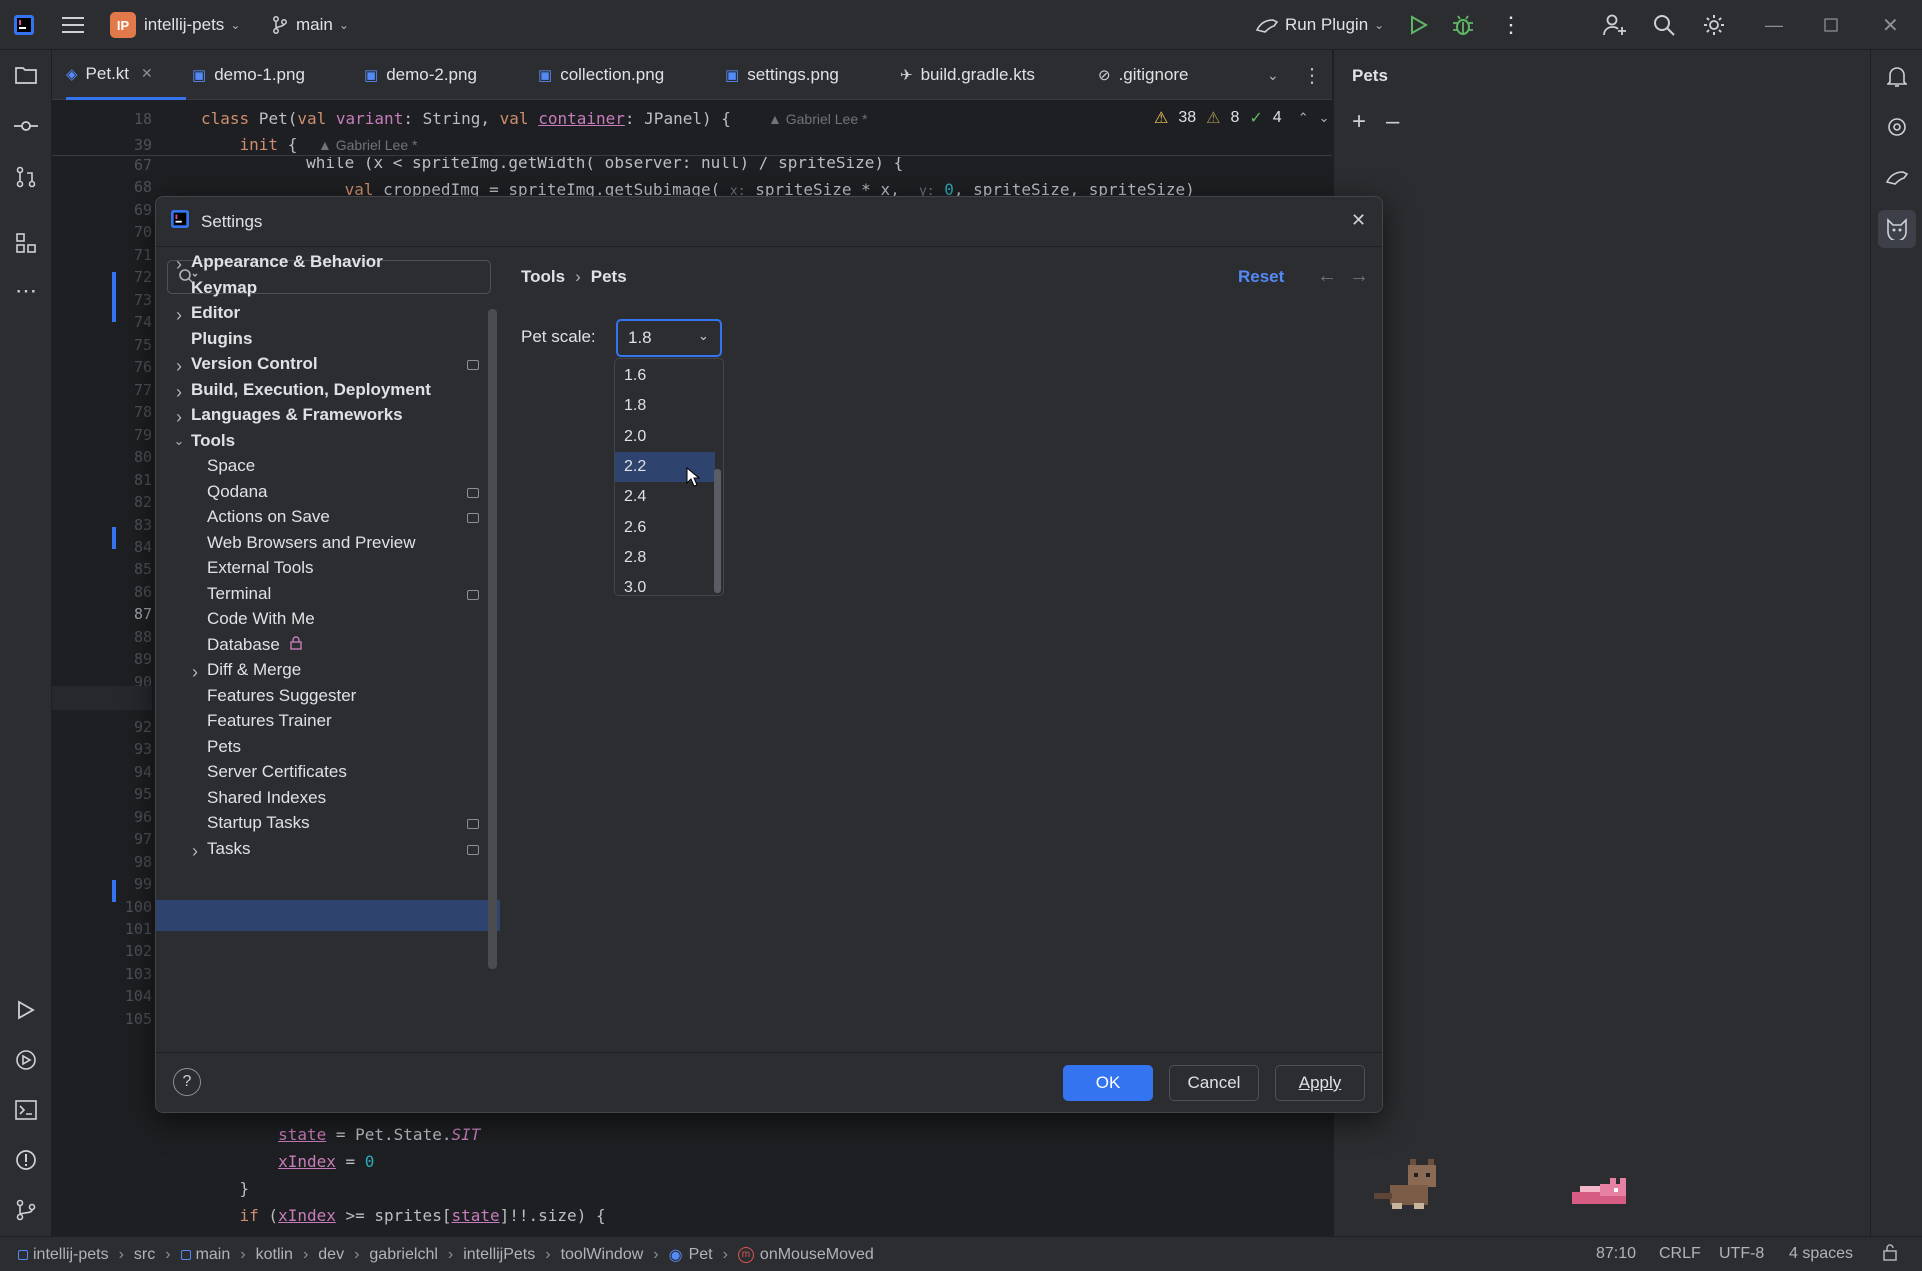  What do you see at coordinates (1324, 118) in the screenshot?
I see `next-highlight-icon: ⌄` at bounding box center [1324, 118].